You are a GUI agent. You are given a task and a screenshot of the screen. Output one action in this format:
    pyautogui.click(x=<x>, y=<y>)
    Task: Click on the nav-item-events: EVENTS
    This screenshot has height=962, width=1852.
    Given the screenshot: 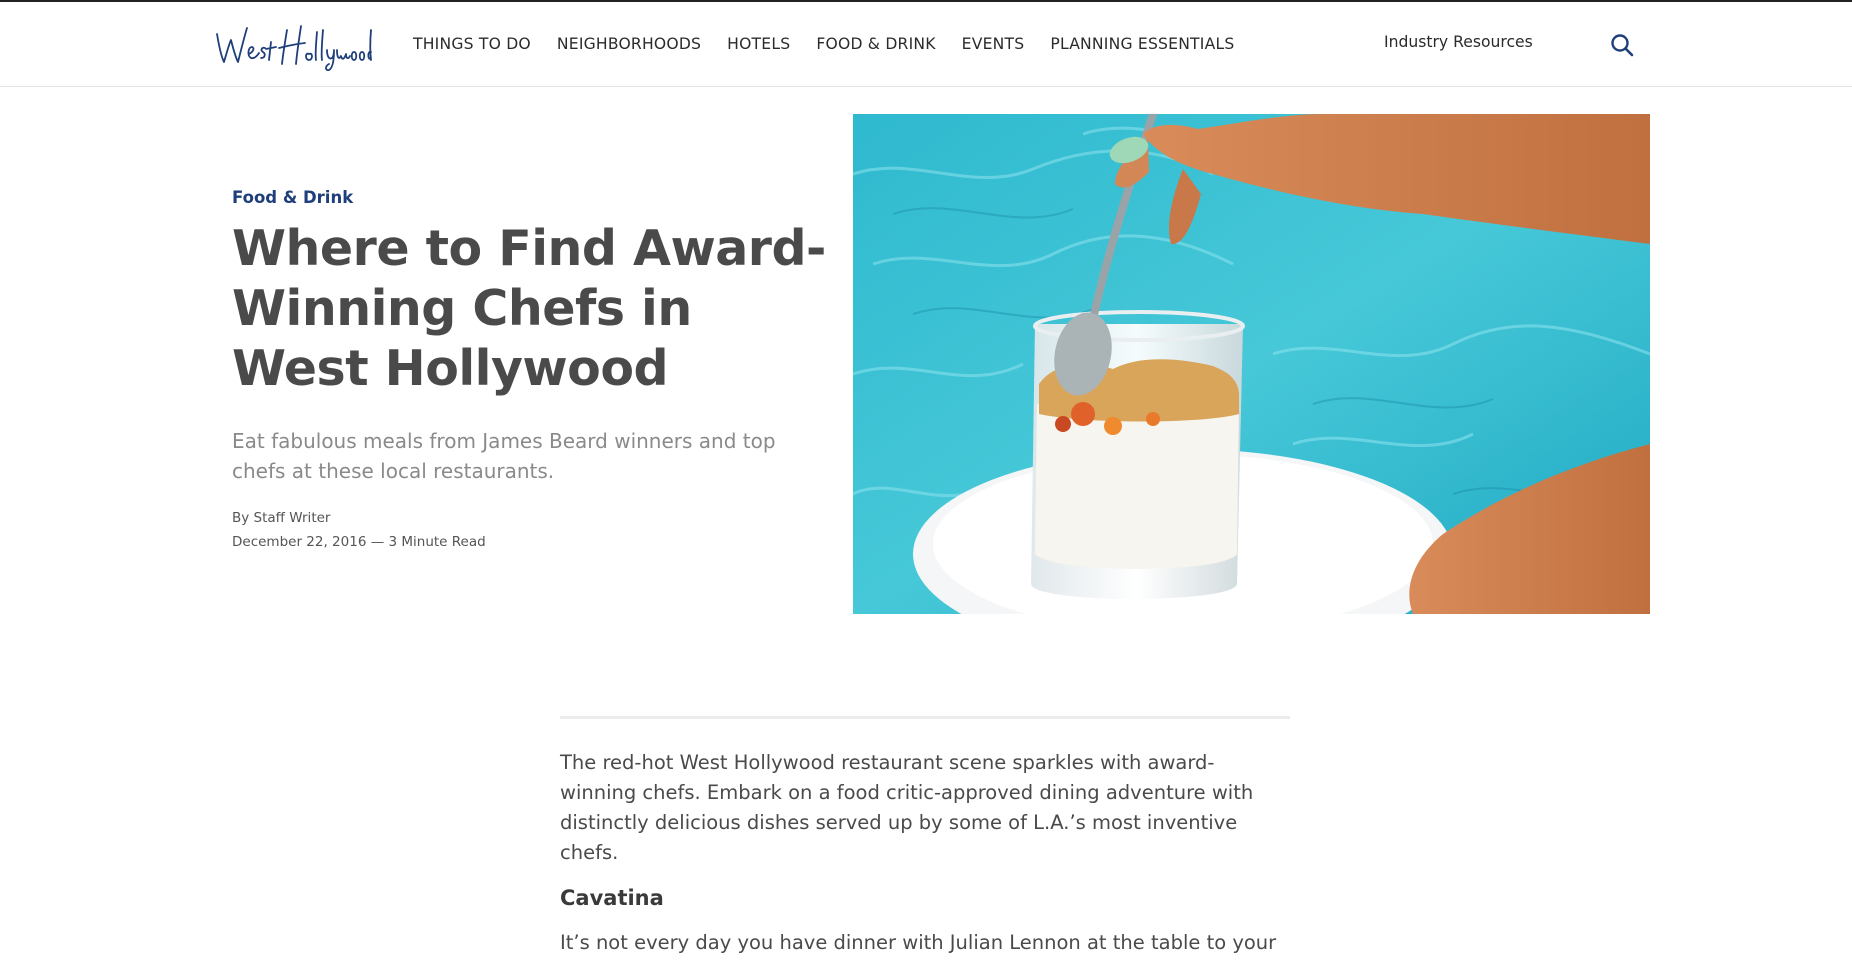 What is the action you would take?
    pyautogui.click(x=993, y=44)
    